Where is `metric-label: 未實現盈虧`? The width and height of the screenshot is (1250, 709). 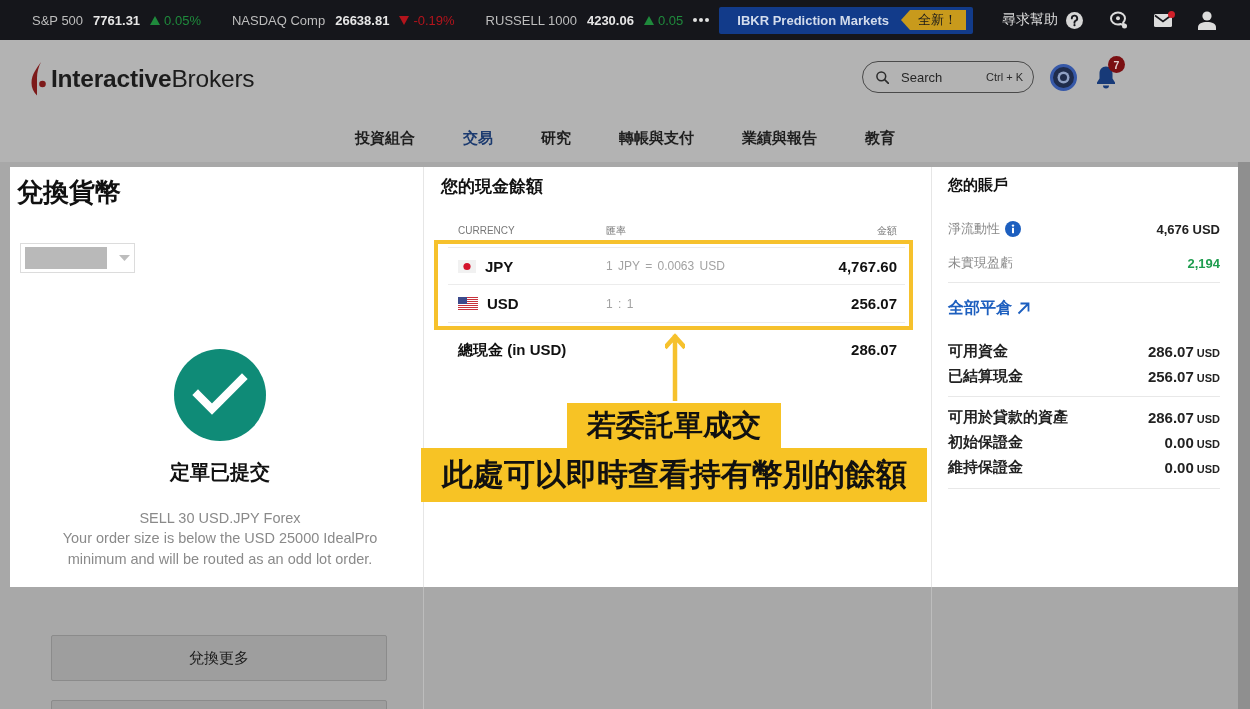
metric-label: 未實現盈虧 is located at coordinates (980, 263).